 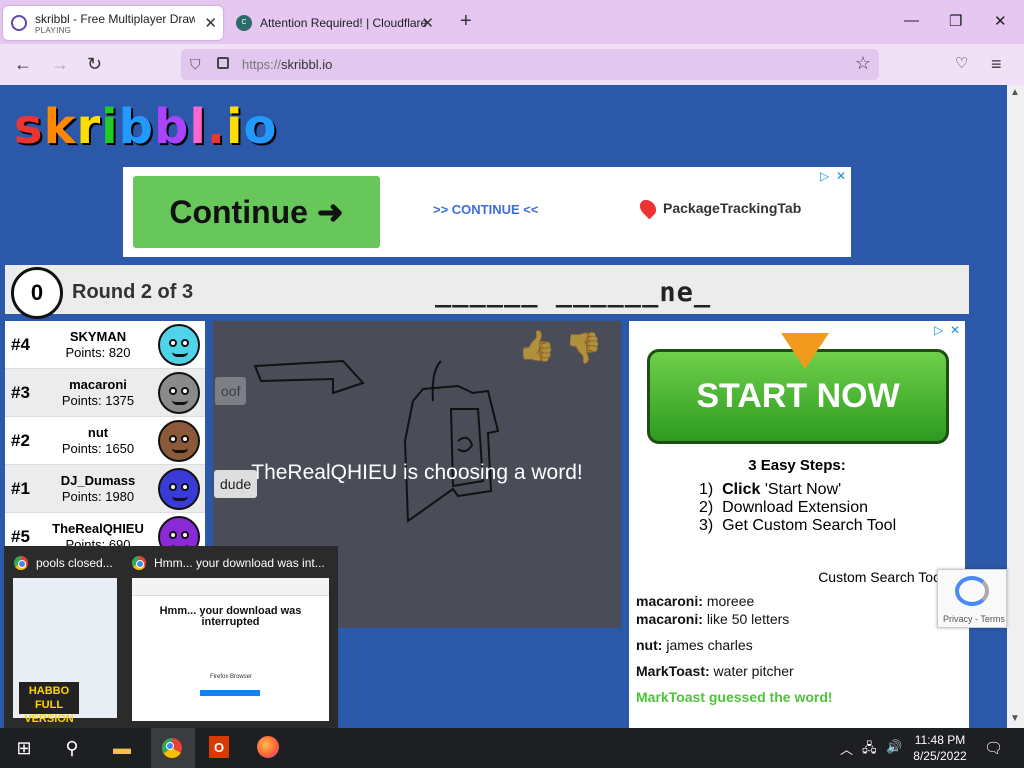 I want to click on player-points: Points: 820, so click(x=98, y=352).